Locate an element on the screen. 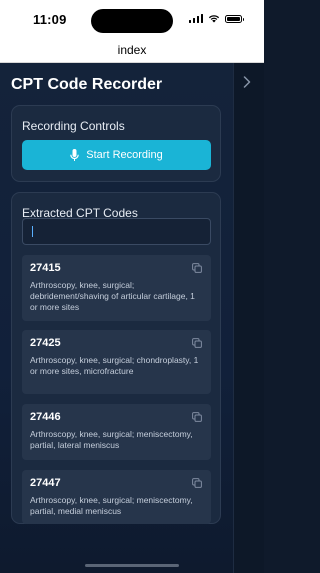 This screenshot has height=573, width=320. code-search-input is located at coordinates (116, 231).